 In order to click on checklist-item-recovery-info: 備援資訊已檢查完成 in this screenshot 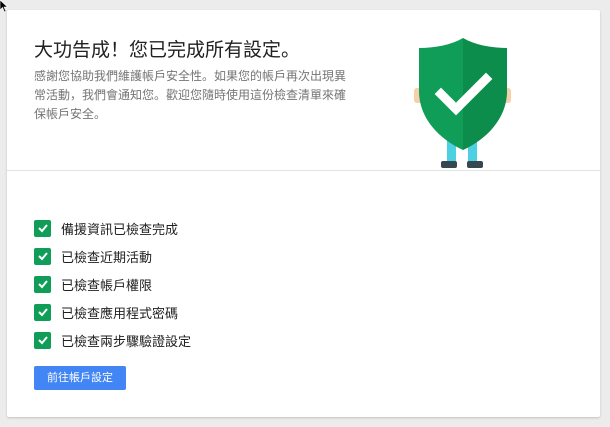, I will do `click(112, 228)`.